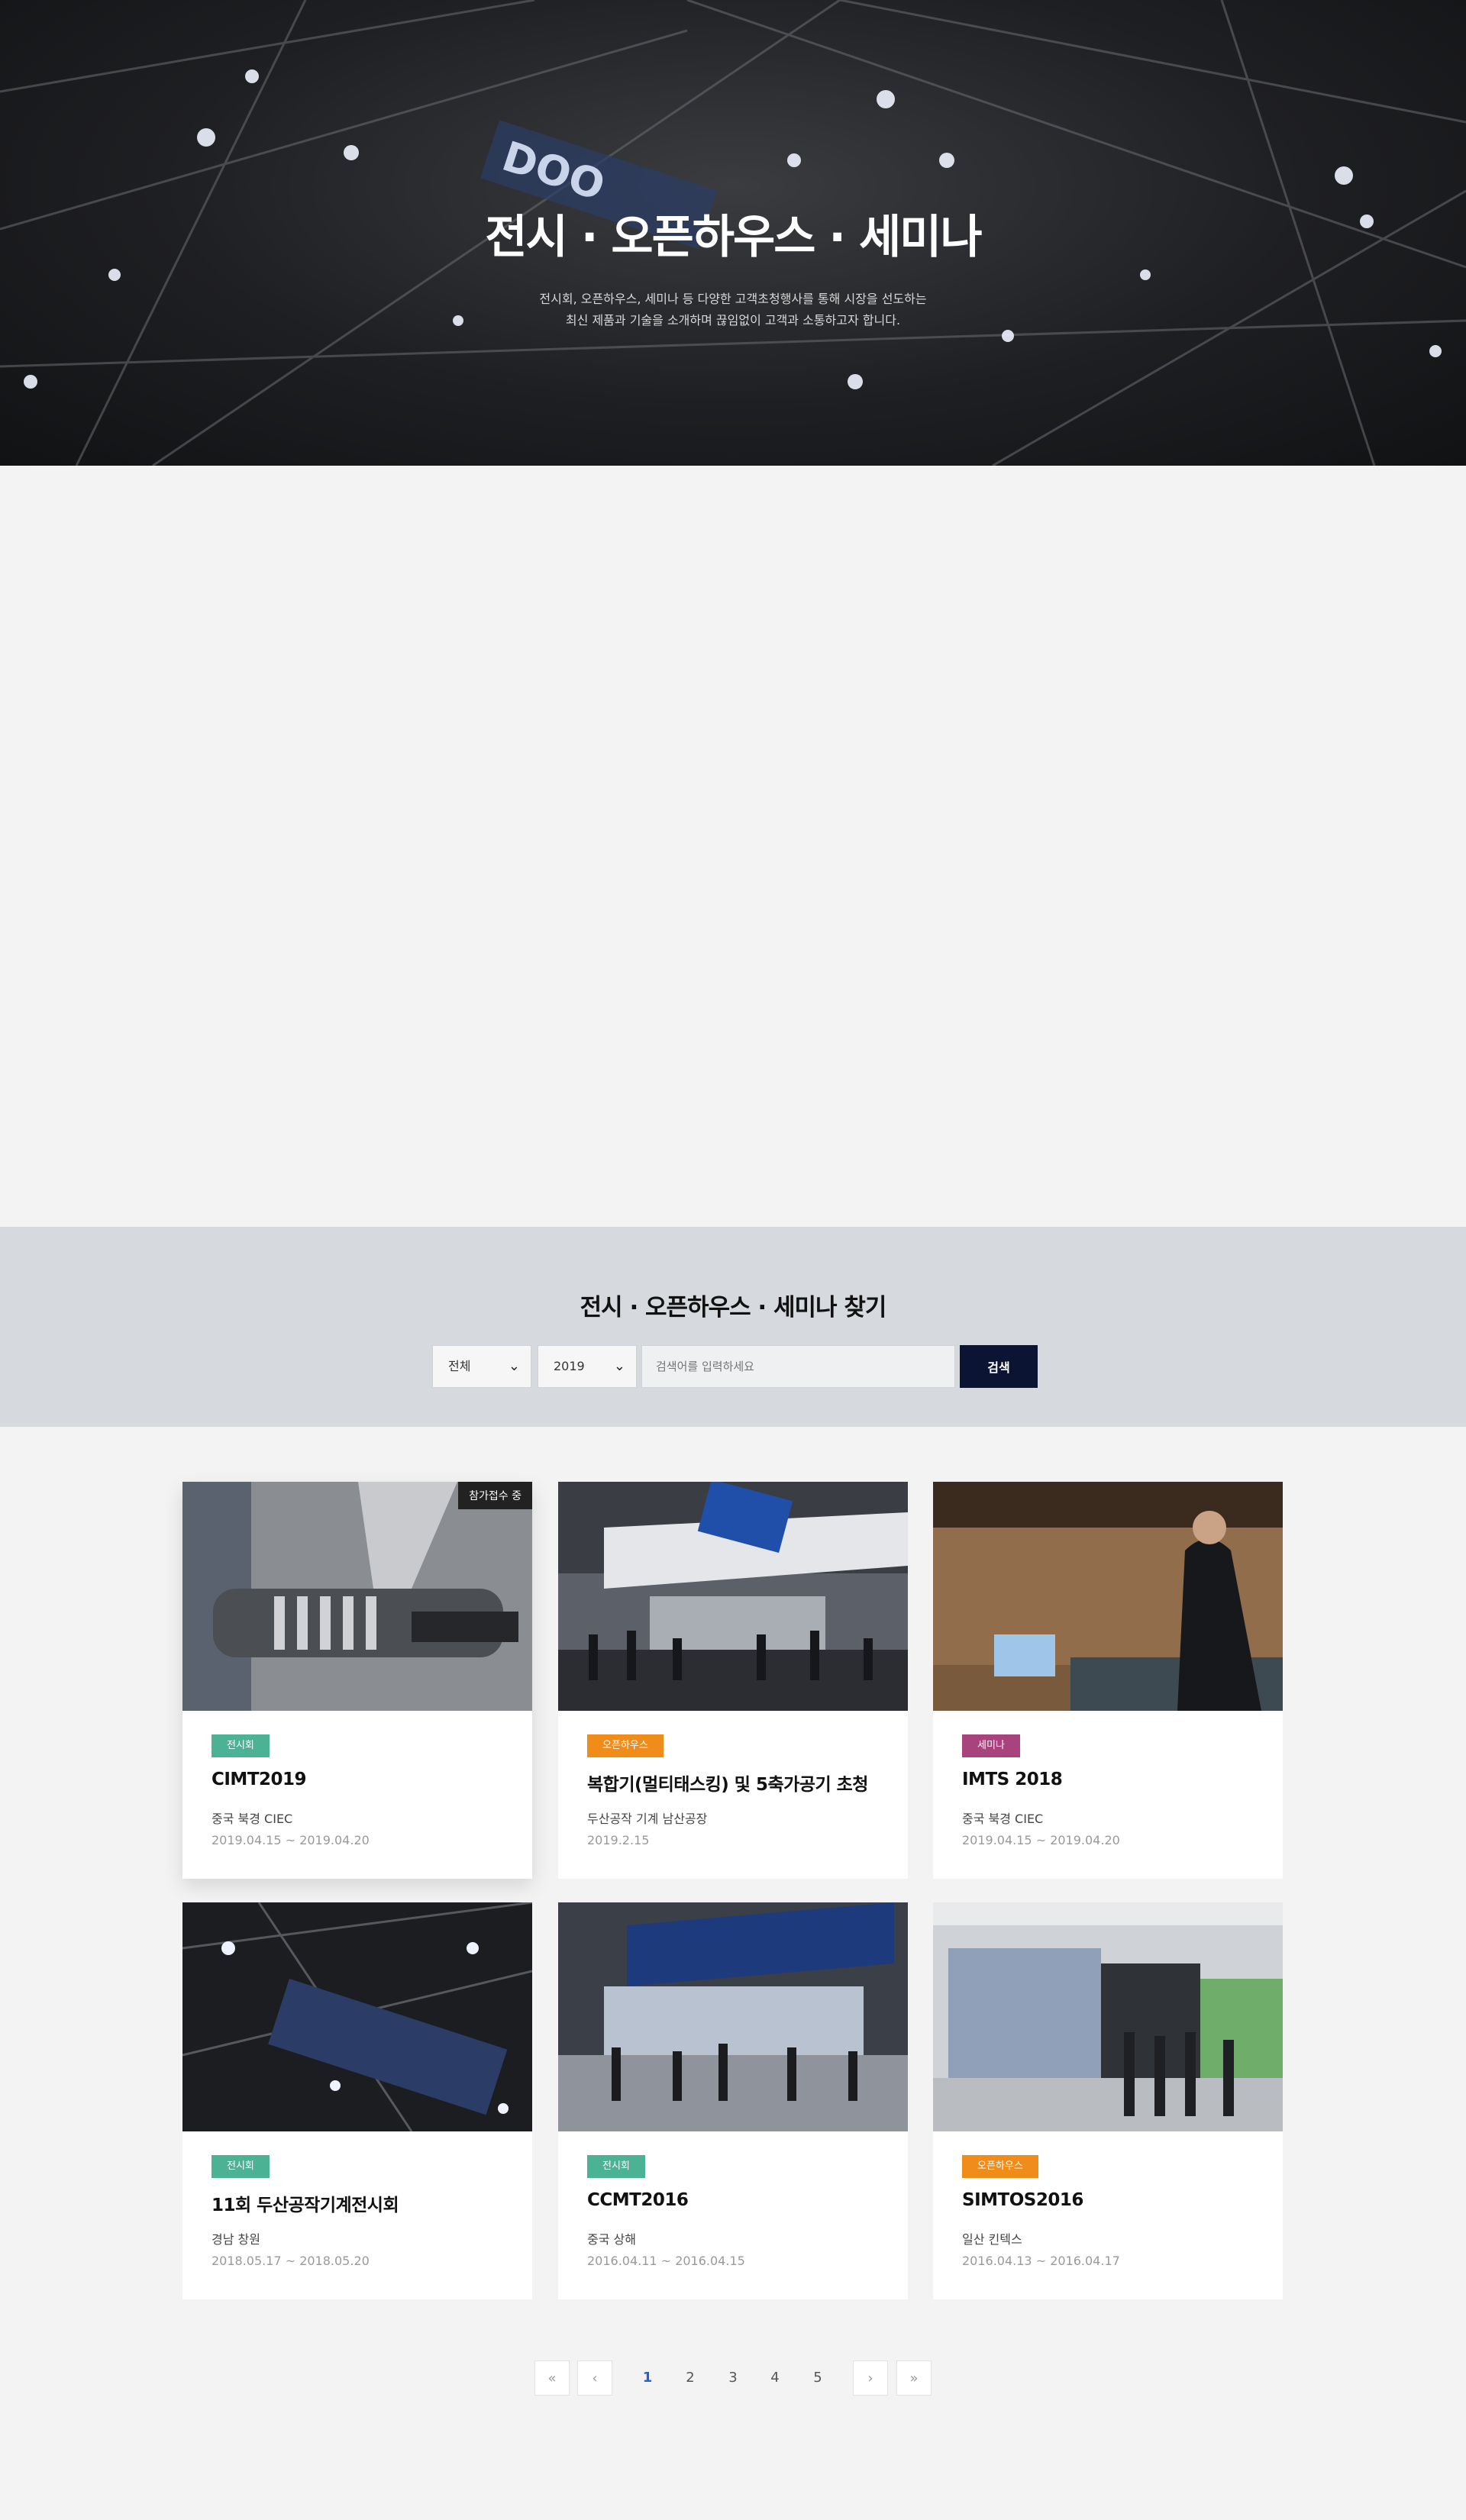 The width and height of the screenshot is (1466, 2520). I want to click on page-number-4: 4, so click(775, 2378).